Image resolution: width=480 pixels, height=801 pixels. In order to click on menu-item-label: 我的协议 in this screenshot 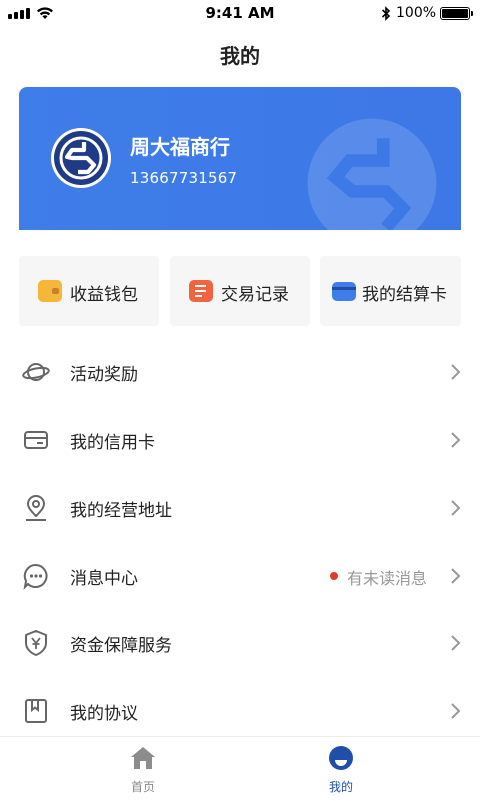, I will do `click(104, 714)`.